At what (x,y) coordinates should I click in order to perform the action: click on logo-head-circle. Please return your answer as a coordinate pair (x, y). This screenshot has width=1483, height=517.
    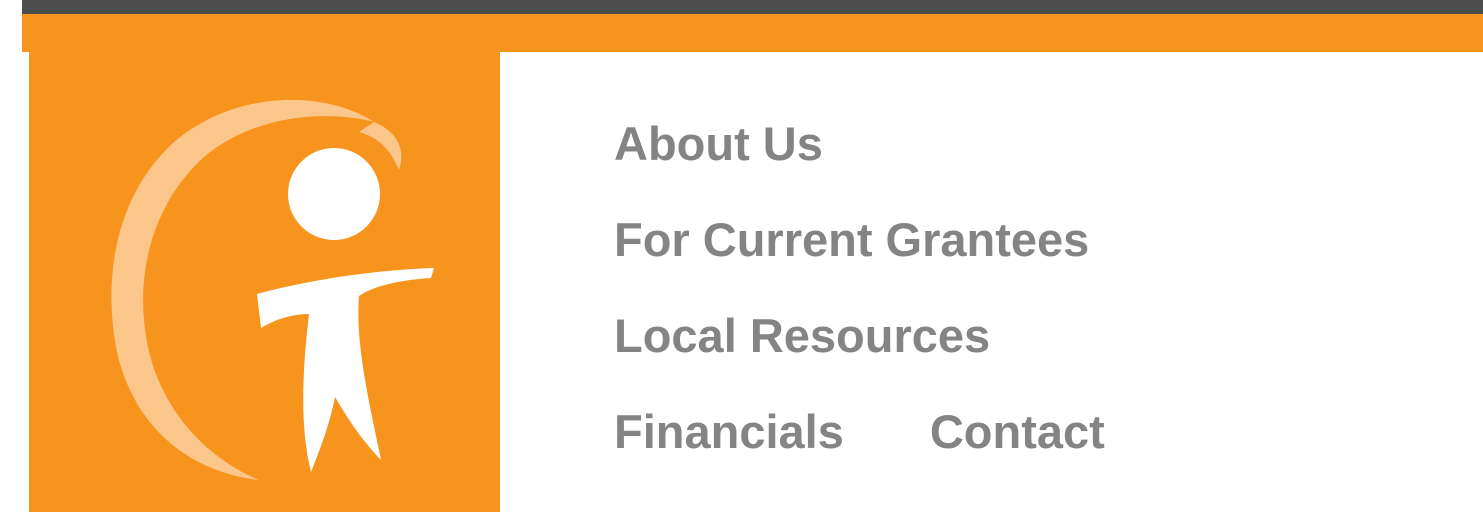
    Looking at the image, I should click on (334, 194).